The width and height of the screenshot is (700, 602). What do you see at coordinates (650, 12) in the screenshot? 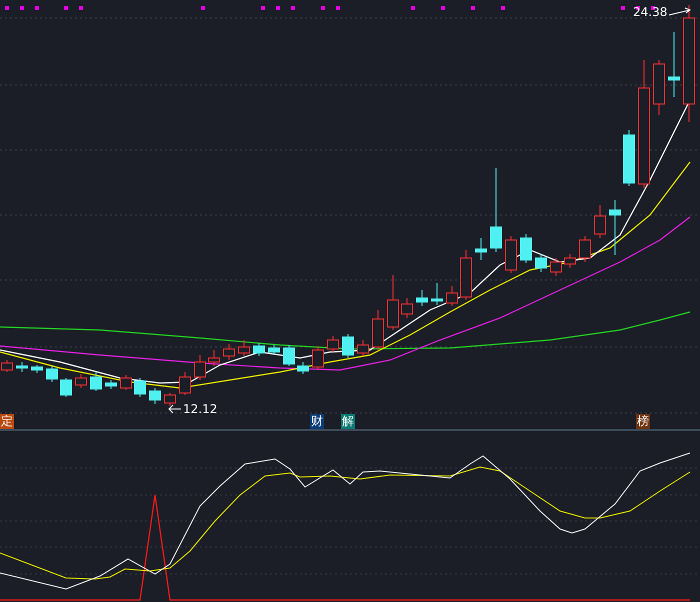
I see `high-price-label: 24.38` at bounding box center [650, 12].